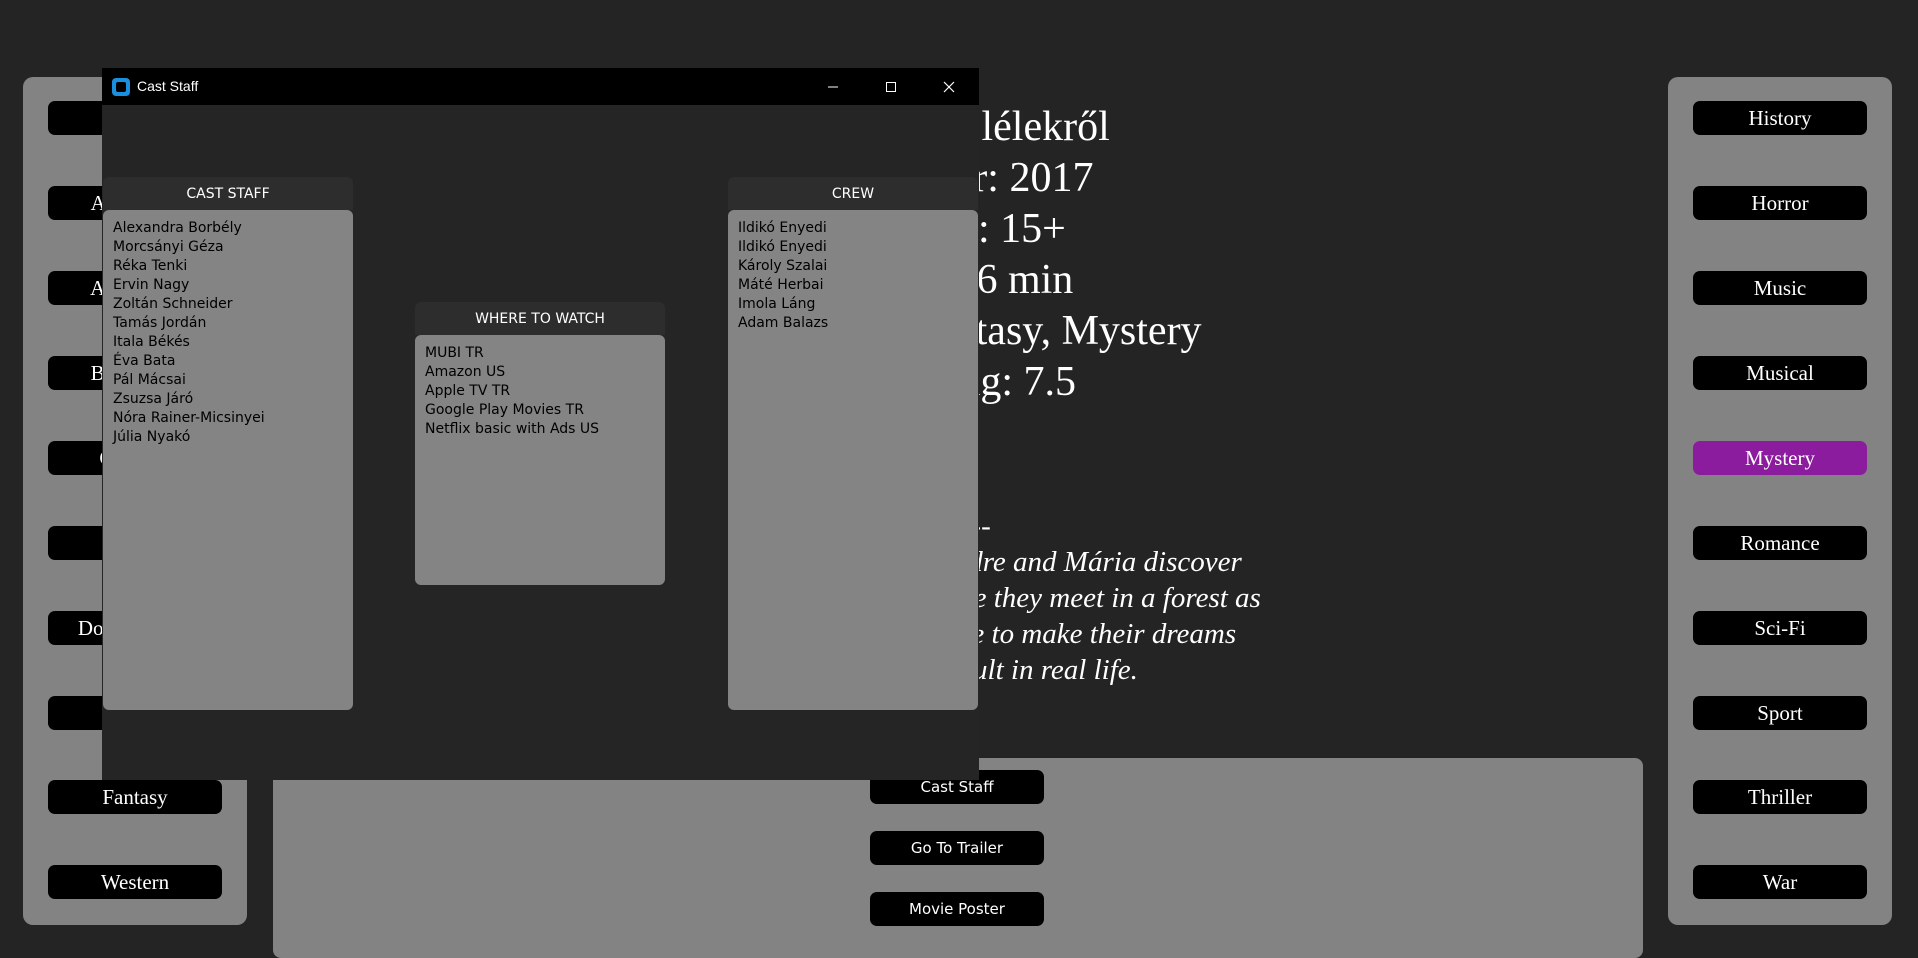 This screenshot has height=958, width=1918. What do you see at coordinates (153, 399) in the screenshot?
I see `list-item: Zsuzsa Járó` at bounding box center [153, 399].